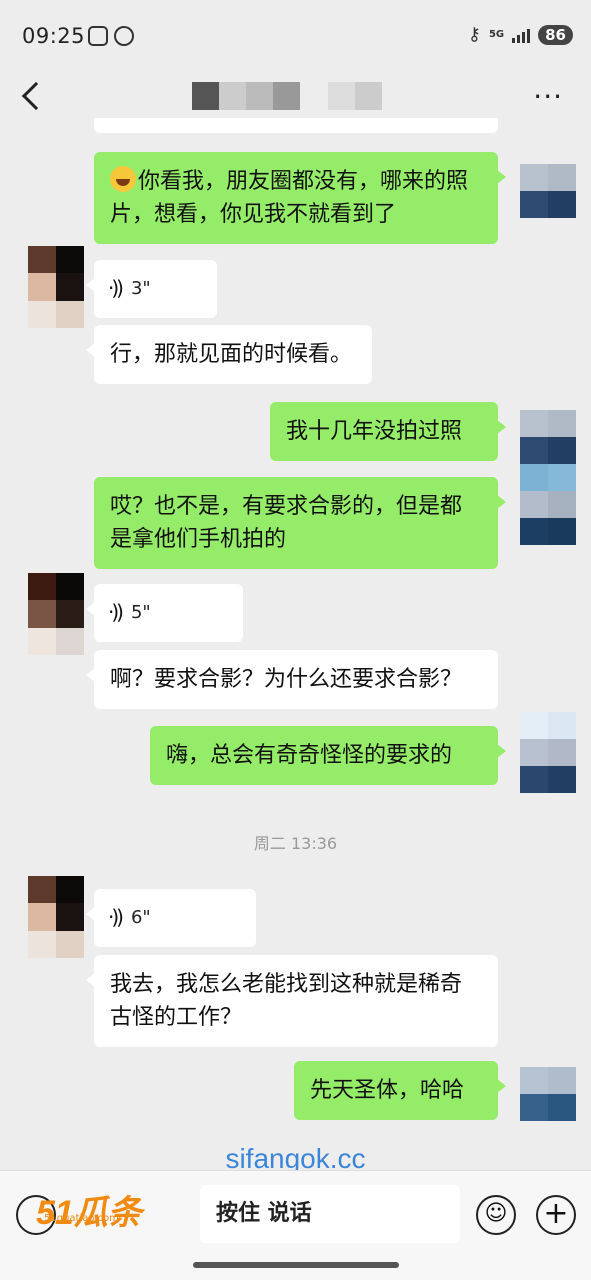 The width and height of the screenshot is (591, 1280). What do you see at coordinates (81, 1218) in the screenshot?
I see `brand-url: 51guatiao.com` at bounding box center [81, 1218].